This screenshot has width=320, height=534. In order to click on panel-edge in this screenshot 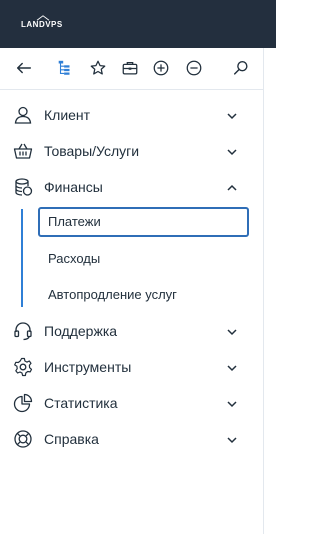, I will do `click(270, 291)`.